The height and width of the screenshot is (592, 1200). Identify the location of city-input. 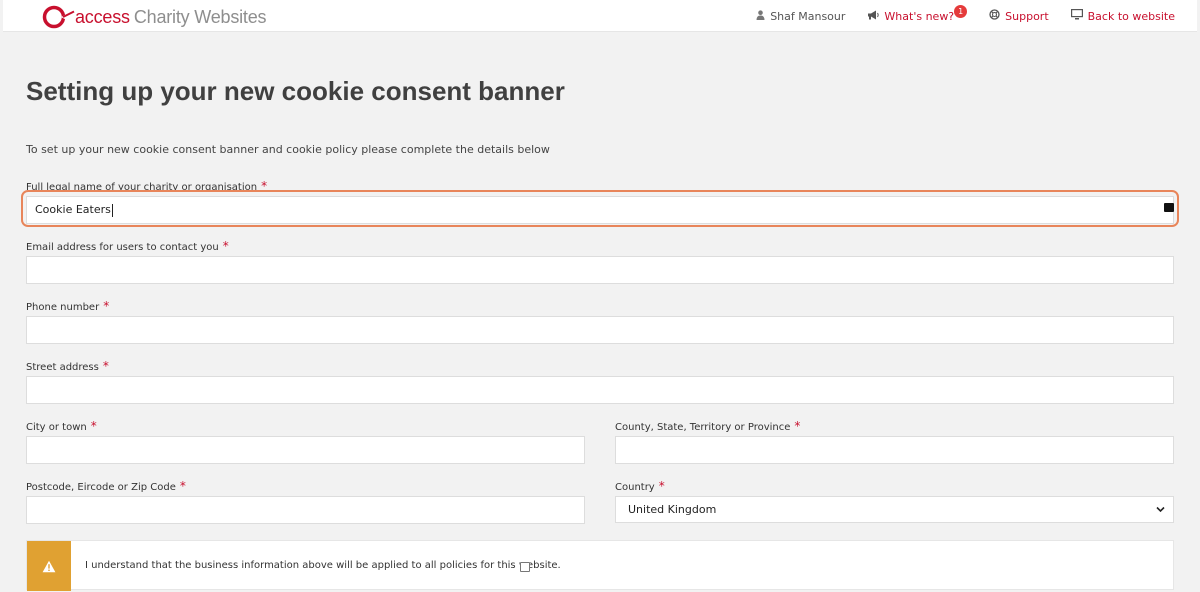
(305, 450).